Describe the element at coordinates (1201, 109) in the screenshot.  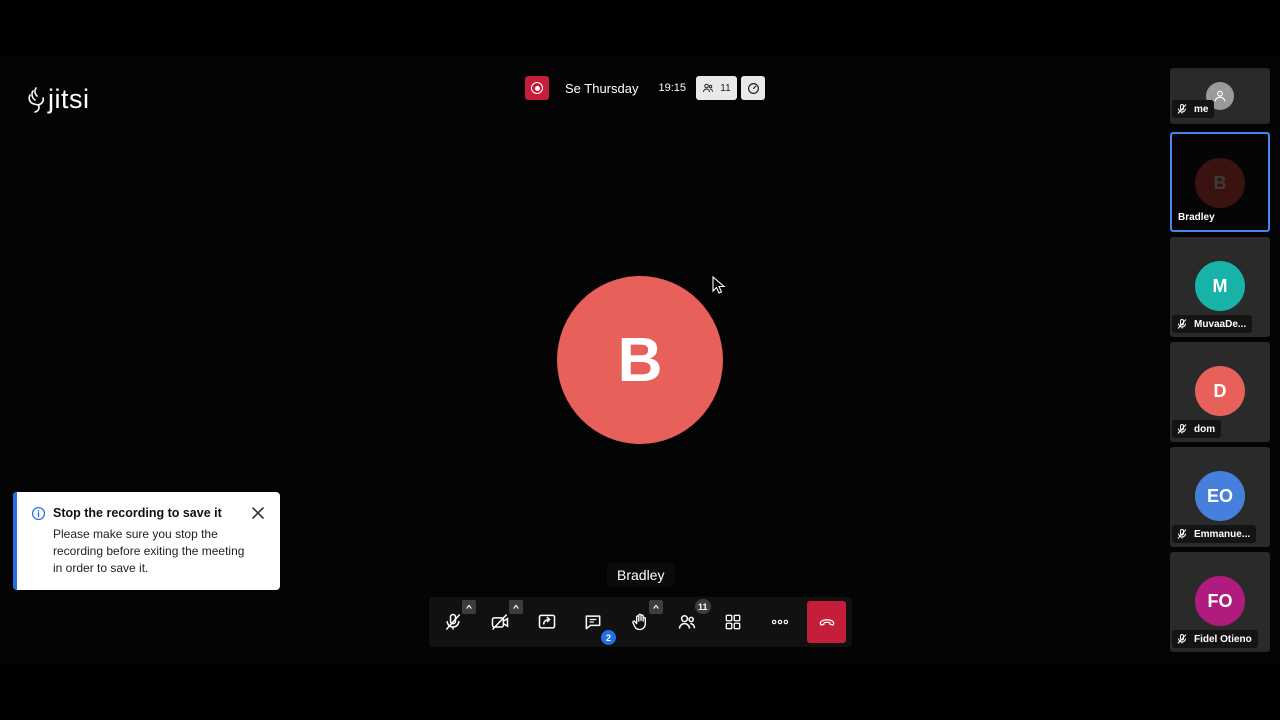
I see `participant-name: me` at that location.